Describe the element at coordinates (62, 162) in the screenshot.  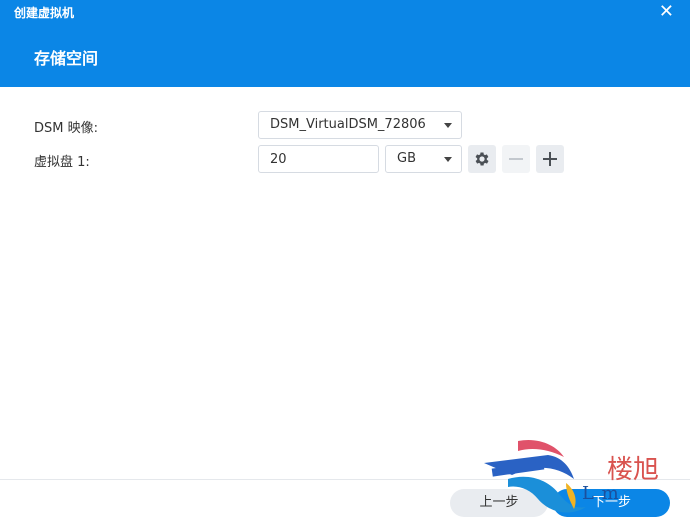
I see `virtual-disk-label: 虚拟盘 1:` at that location.